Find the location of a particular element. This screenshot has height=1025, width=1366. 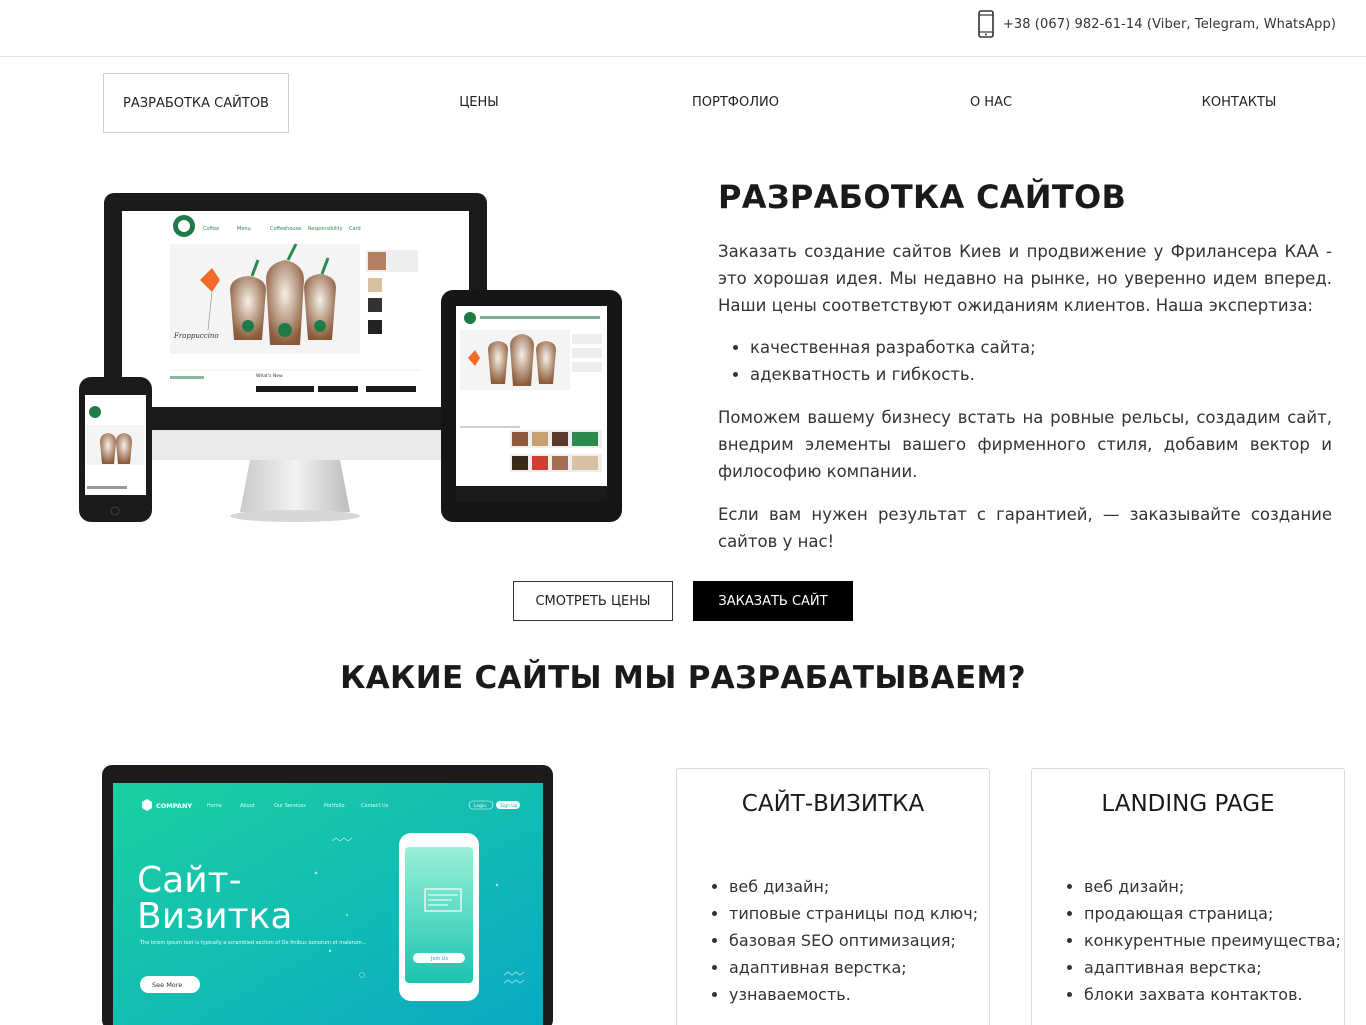

nav-item-web-development: РАЗРАБОТКА САЙТОВ is located at coordinates (196, 103).